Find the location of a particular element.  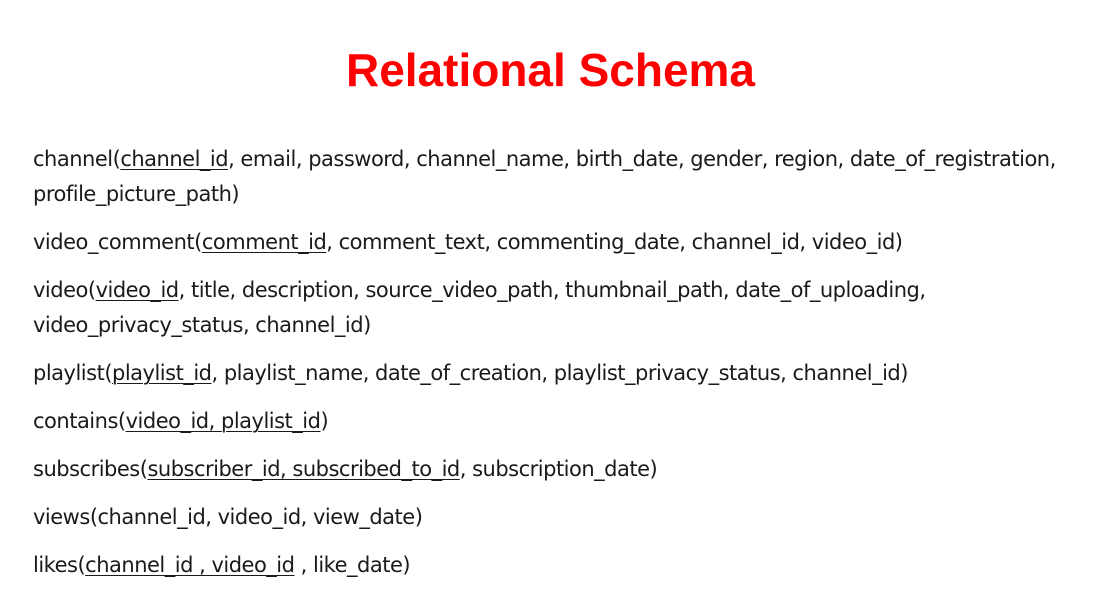

primary-key: channel_id is located at coordinates (174, 159).